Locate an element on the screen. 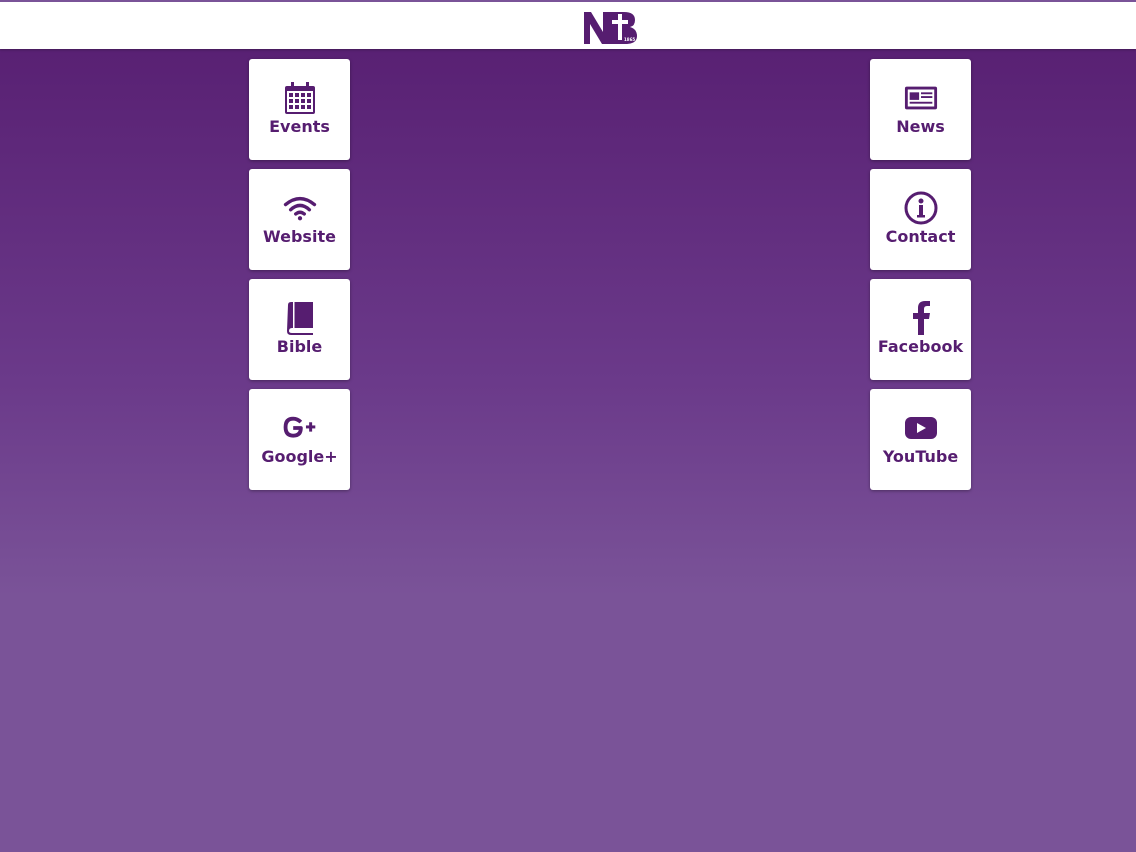 The height and width of the screenshot is (852, 1136). news-label: News is located at coordinates (920, 126).